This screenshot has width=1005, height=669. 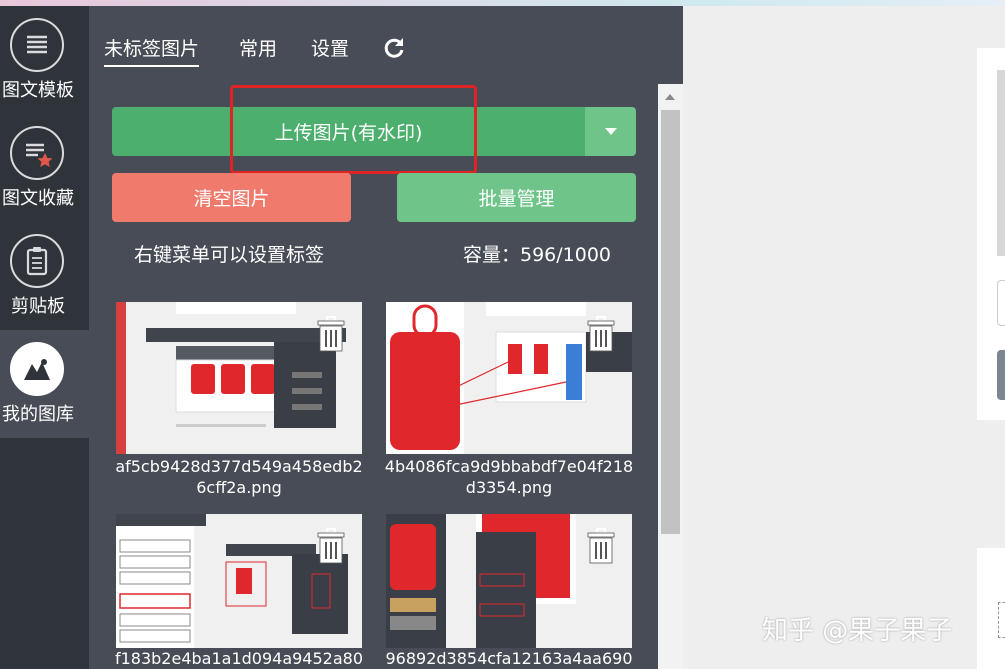 What do you see at coordinates (509, 477) in the screenshot?
I see `image-filename: 4b4086fca9d9bbabdf7e04f218d3354.png` at bounding box center [509, 477].